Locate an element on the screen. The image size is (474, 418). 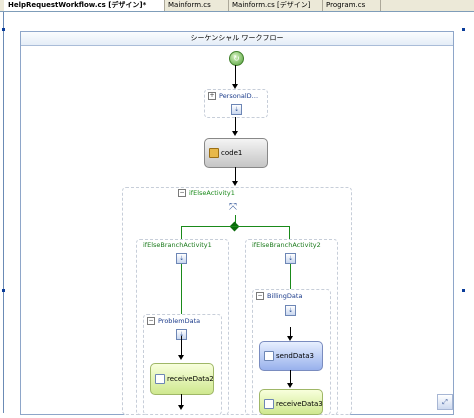
tab-mainform-code: Mainform.cs is located at coordinates (196, 5).